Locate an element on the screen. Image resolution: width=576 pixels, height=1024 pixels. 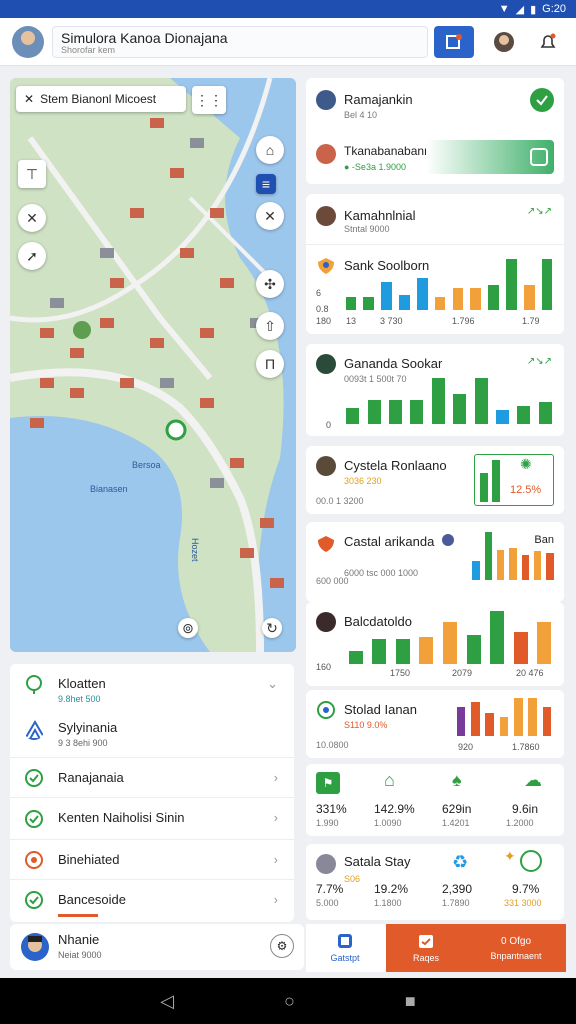
list-item: Sylyinania 9 3 8ehi 900 is located at coordinates (152, 734).